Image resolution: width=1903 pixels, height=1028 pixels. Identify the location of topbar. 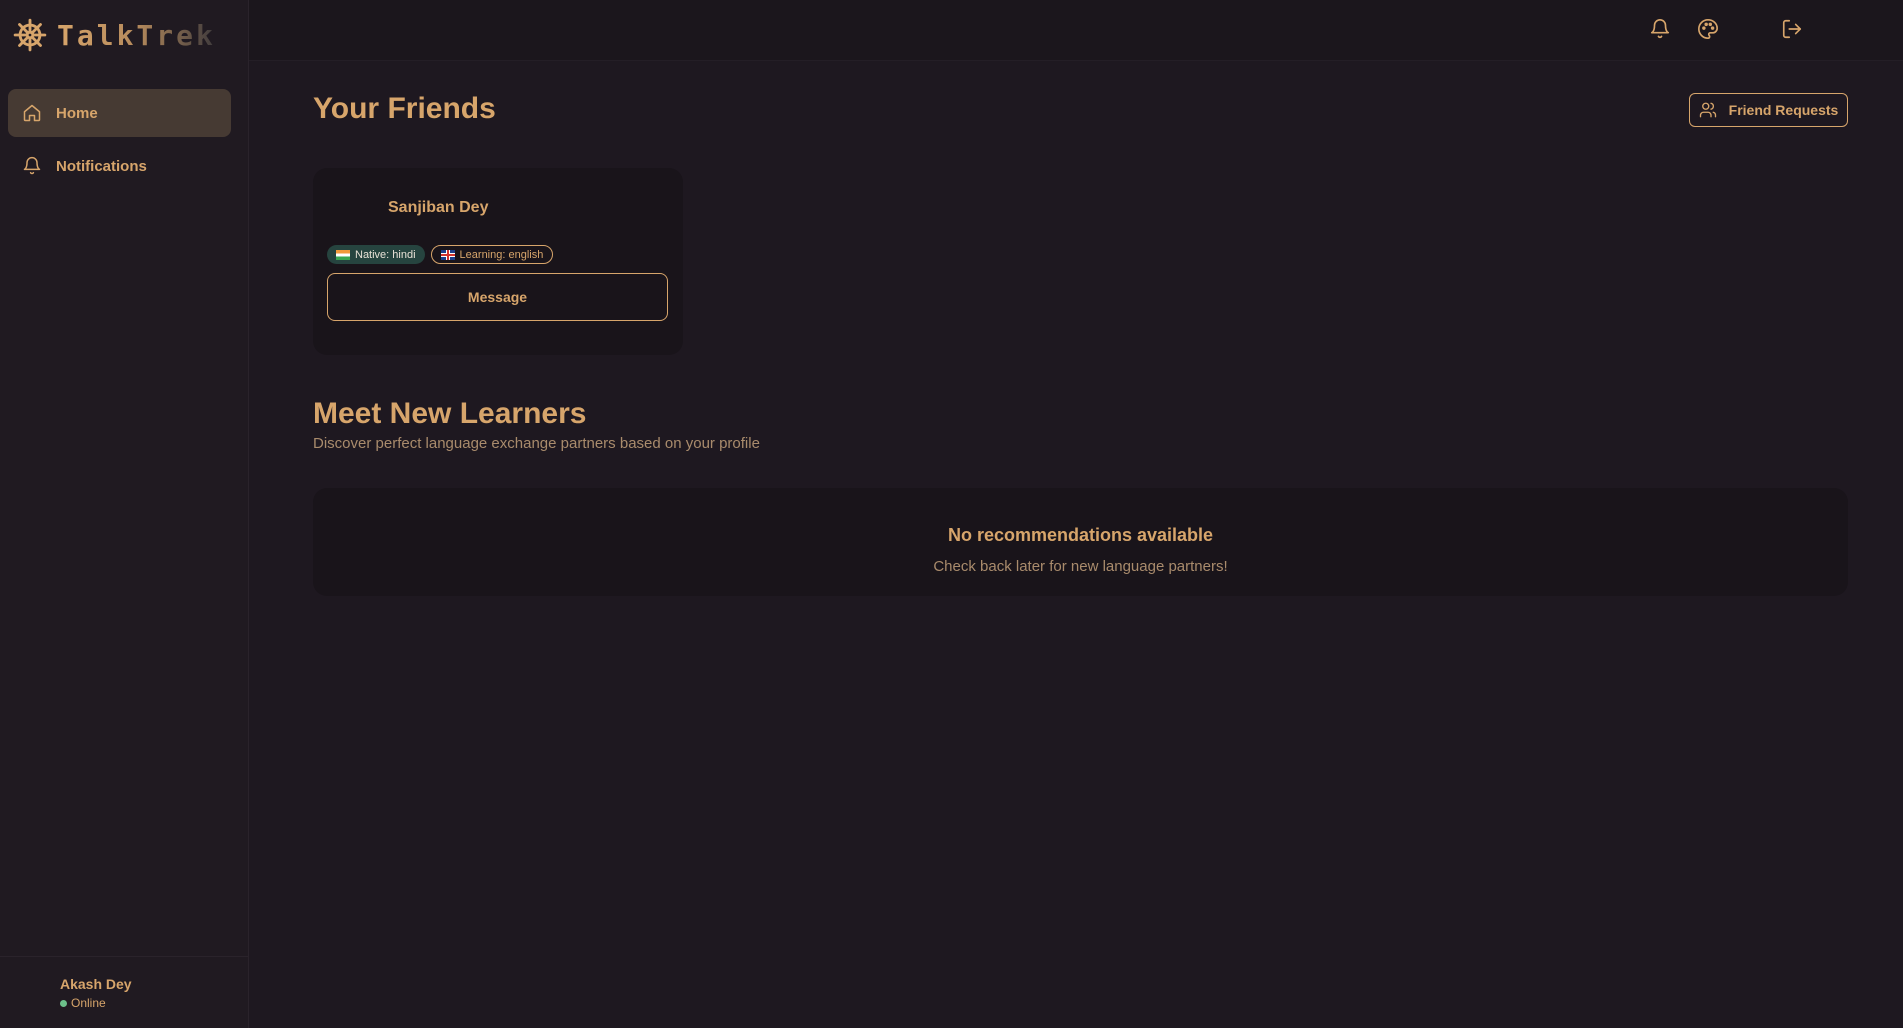
(1076, 30).